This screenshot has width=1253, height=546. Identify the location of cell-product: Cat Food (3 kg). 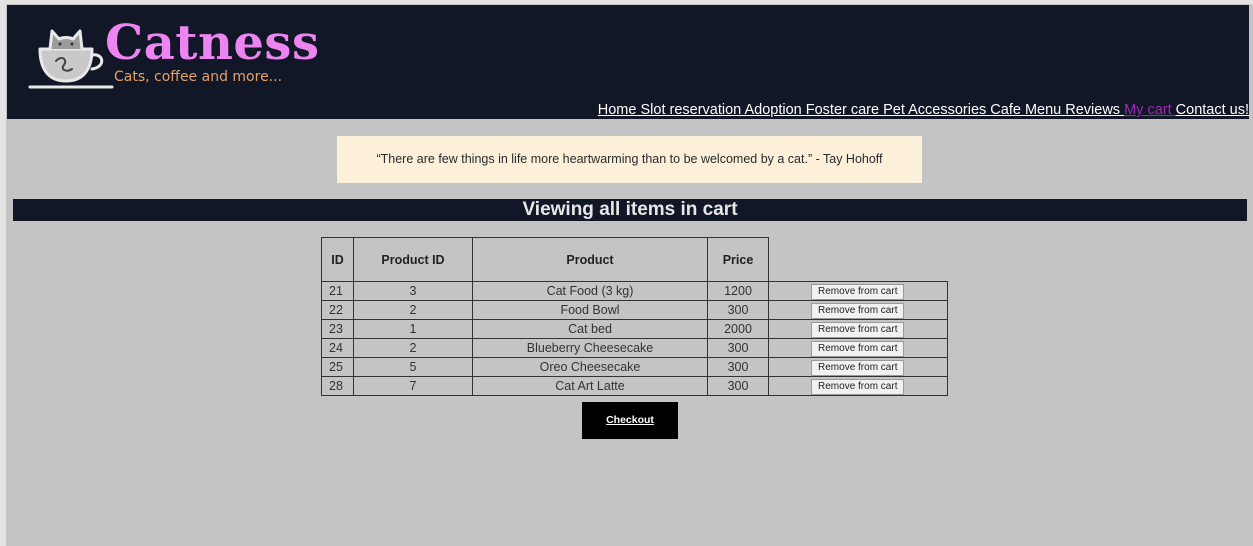
(590, 291).